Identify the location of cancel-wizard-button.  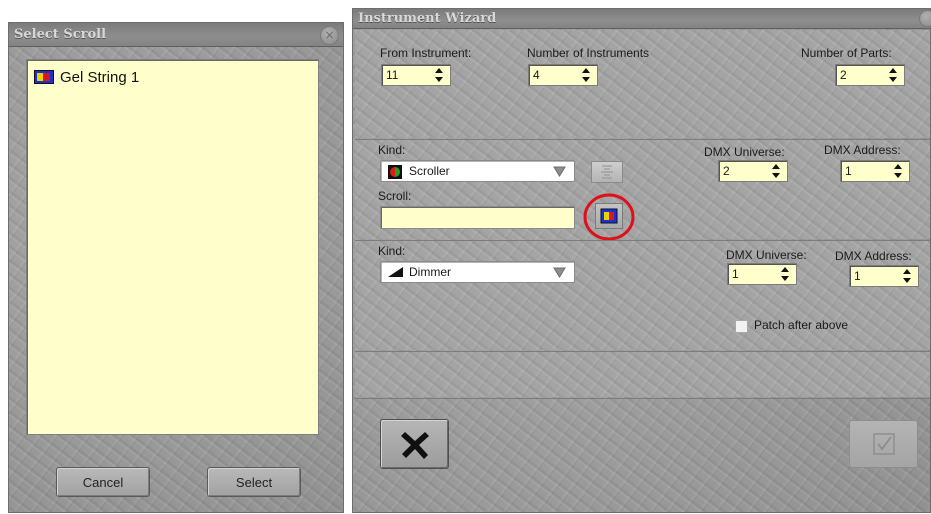
(414, 444).